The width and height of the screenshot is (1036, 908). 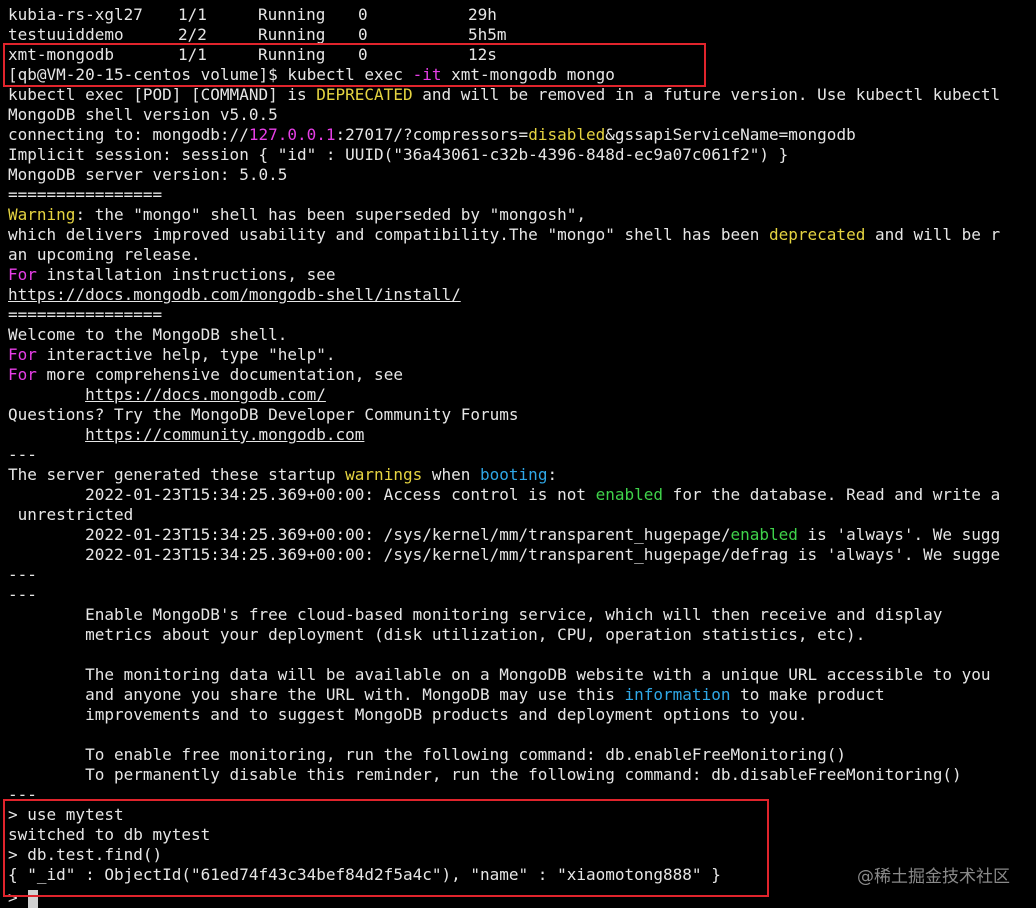 I want to click on docs-link-row: https://docs.mongodb.com/, so click(x=167, y=395).